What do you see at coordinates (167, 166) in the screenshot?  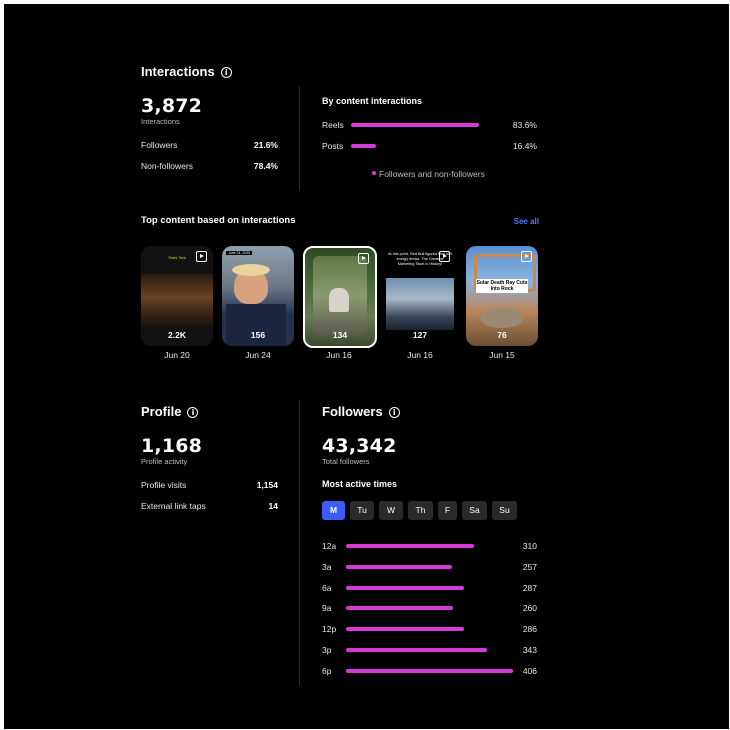 I see `non-followers-label: Non-followers` at bounding box center [167, 166].